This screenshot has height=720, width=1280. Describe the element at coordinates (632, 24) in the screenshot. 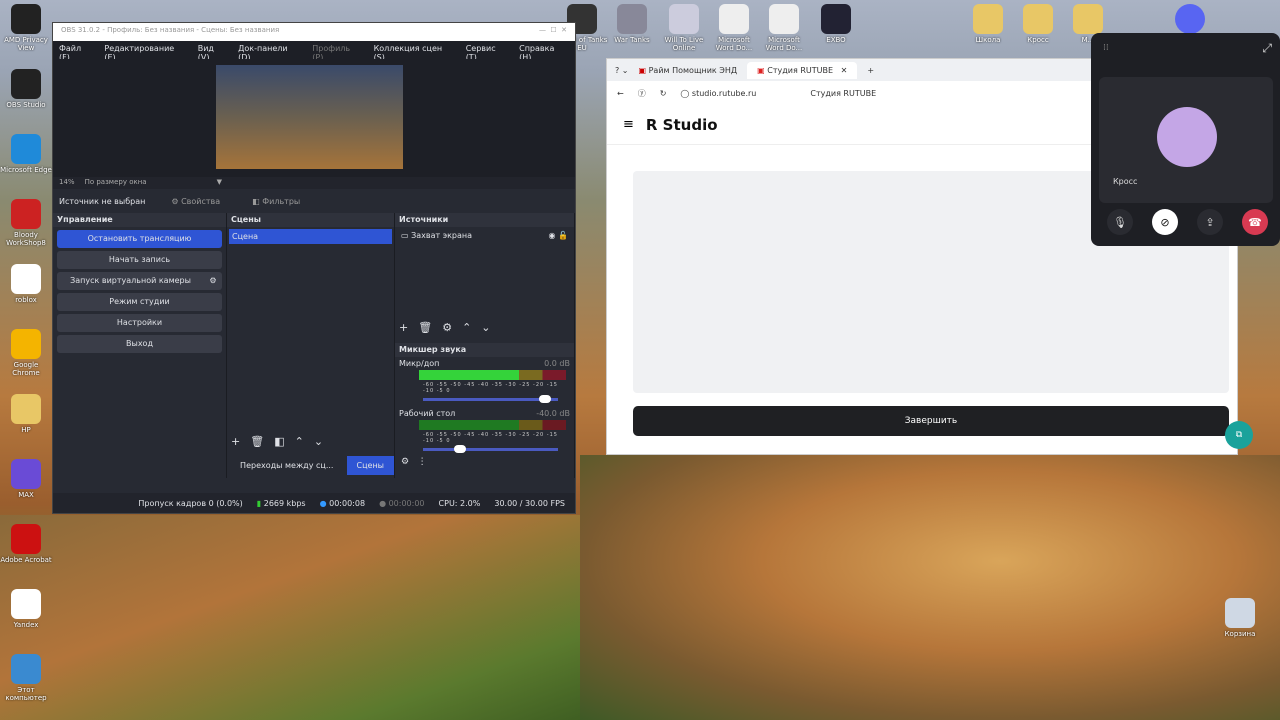

I see `desktop-icon: War Tanks` at that location.